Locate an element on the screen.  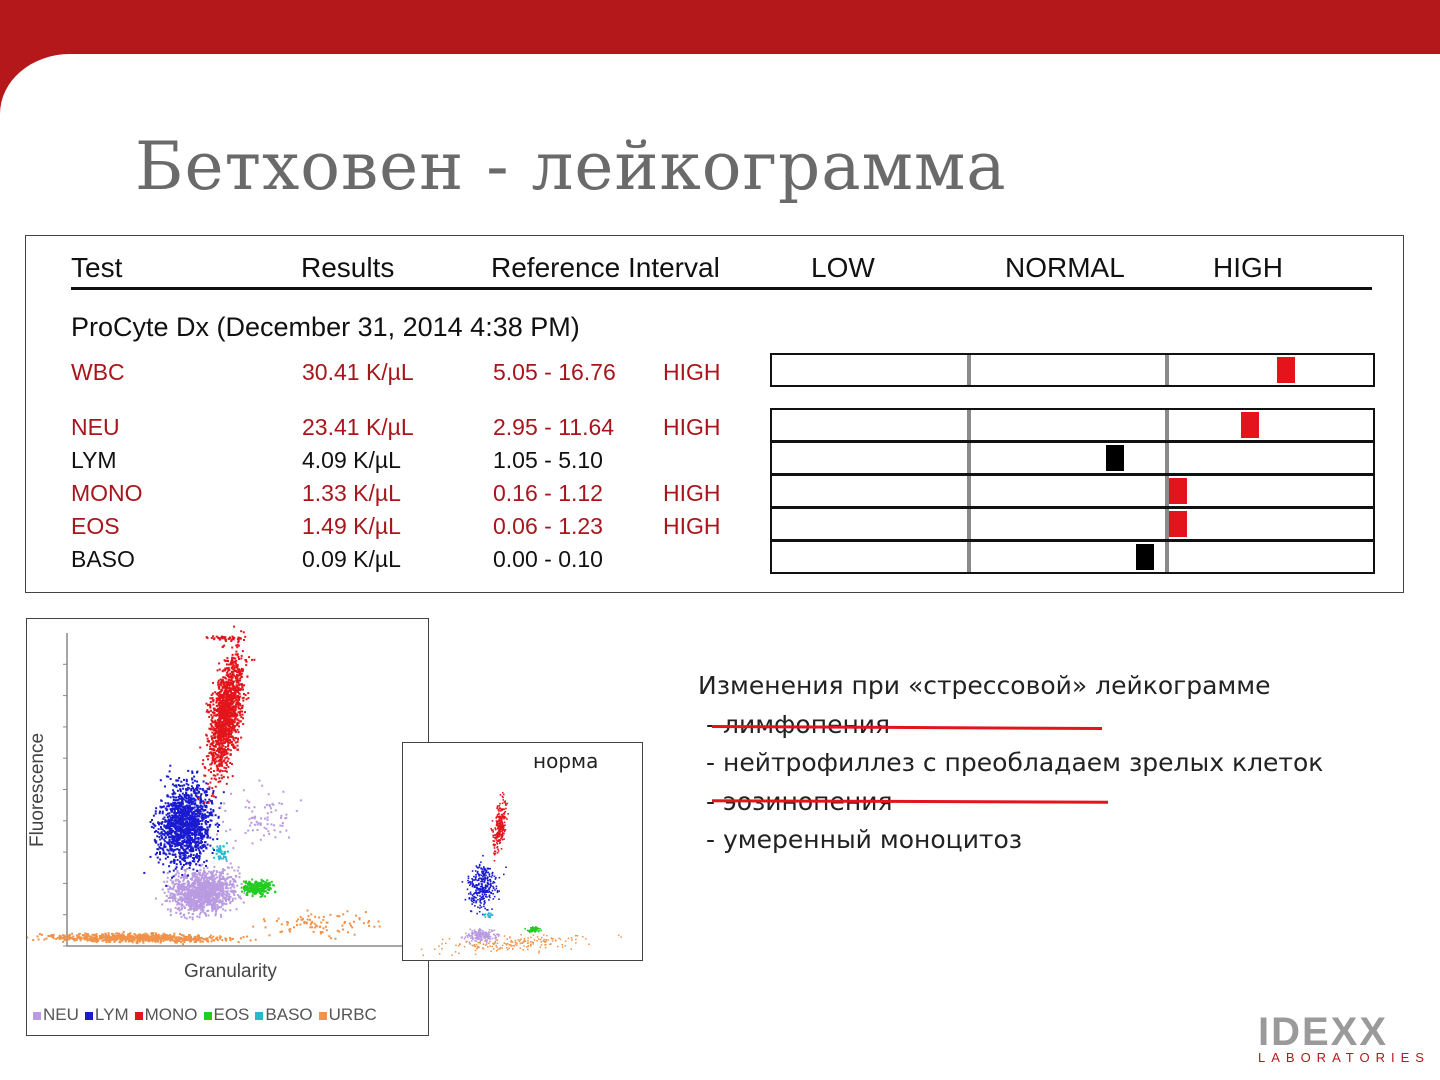
row-test-name: EOS is located at coordinates (95, 526).